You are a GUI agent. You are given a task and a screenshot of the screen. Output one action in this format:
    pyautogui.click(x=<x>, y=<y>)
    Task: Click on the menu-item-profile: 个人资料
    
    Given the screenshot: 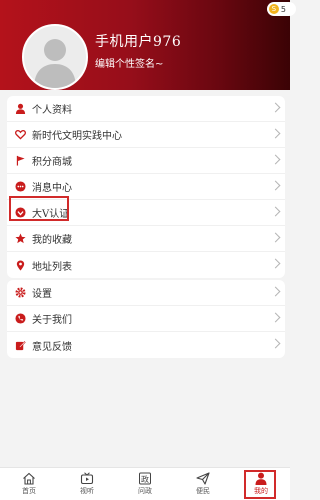 What is the action you would take?
    pyautogui.click(x=146, y=109)
    